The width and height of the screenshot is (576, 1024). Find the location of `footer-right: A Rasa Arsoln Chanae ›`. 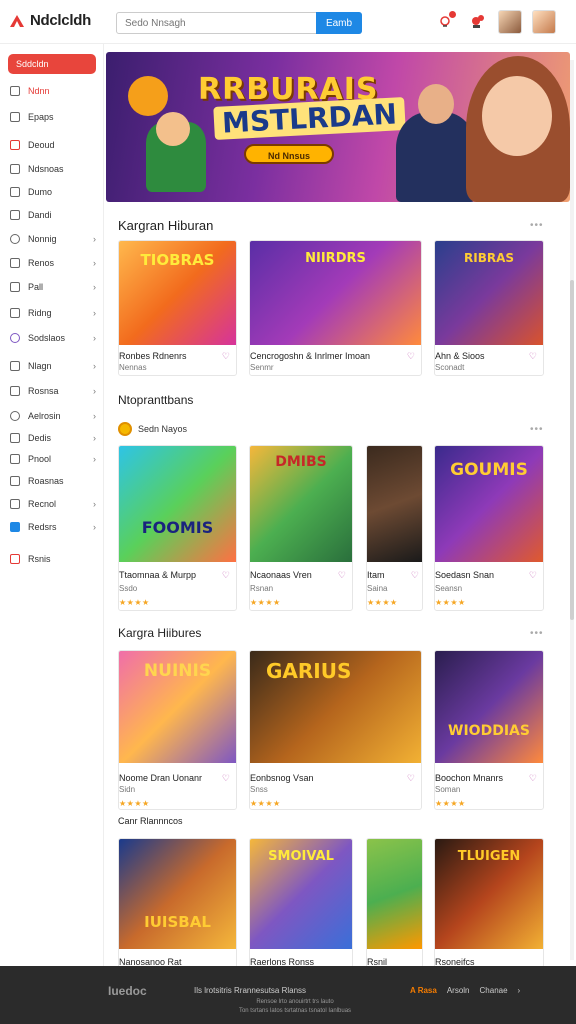

footer-right: A Rasa Arsoln Chanae › is located at coordinates (465, 990).